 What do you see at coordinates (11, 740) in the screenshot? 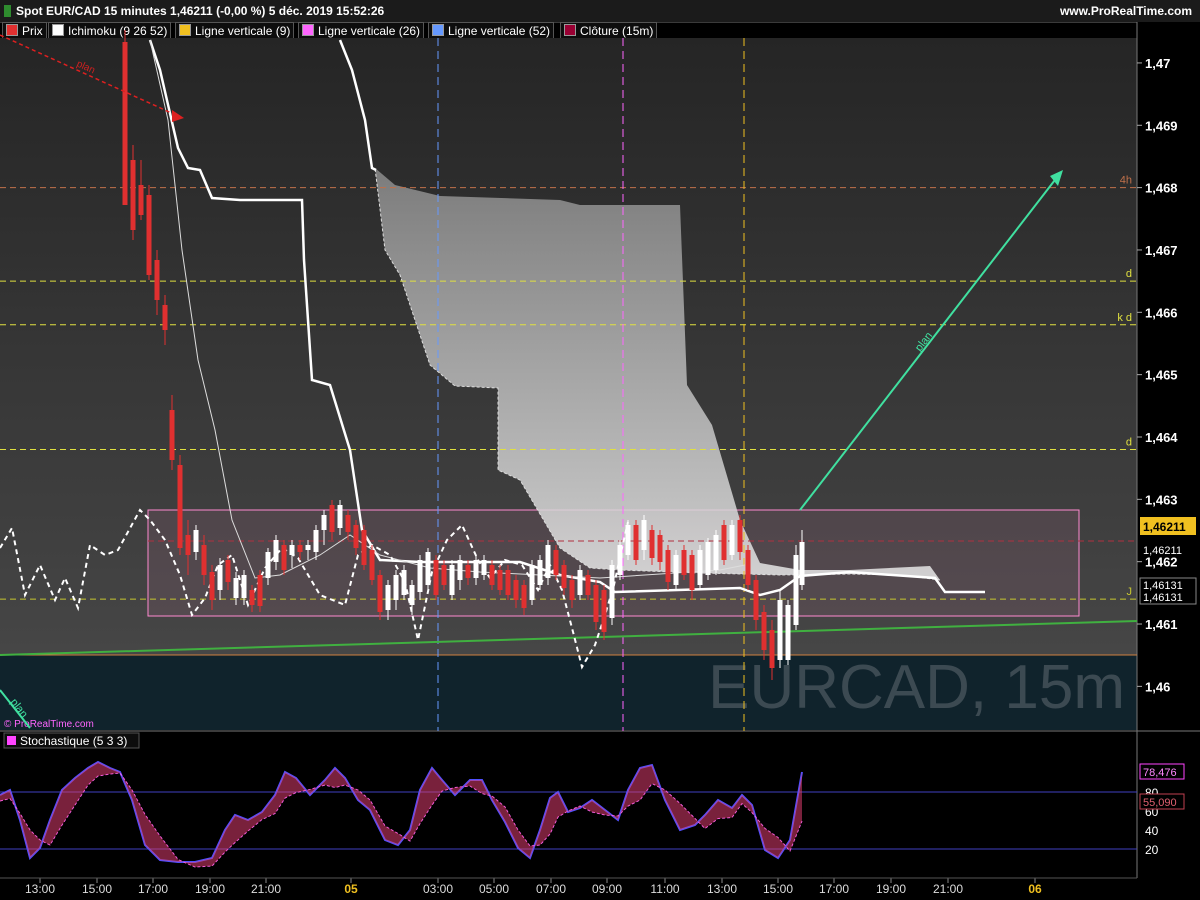
I see `stochastic-swatch-icon` at bounding box center [11, 740].